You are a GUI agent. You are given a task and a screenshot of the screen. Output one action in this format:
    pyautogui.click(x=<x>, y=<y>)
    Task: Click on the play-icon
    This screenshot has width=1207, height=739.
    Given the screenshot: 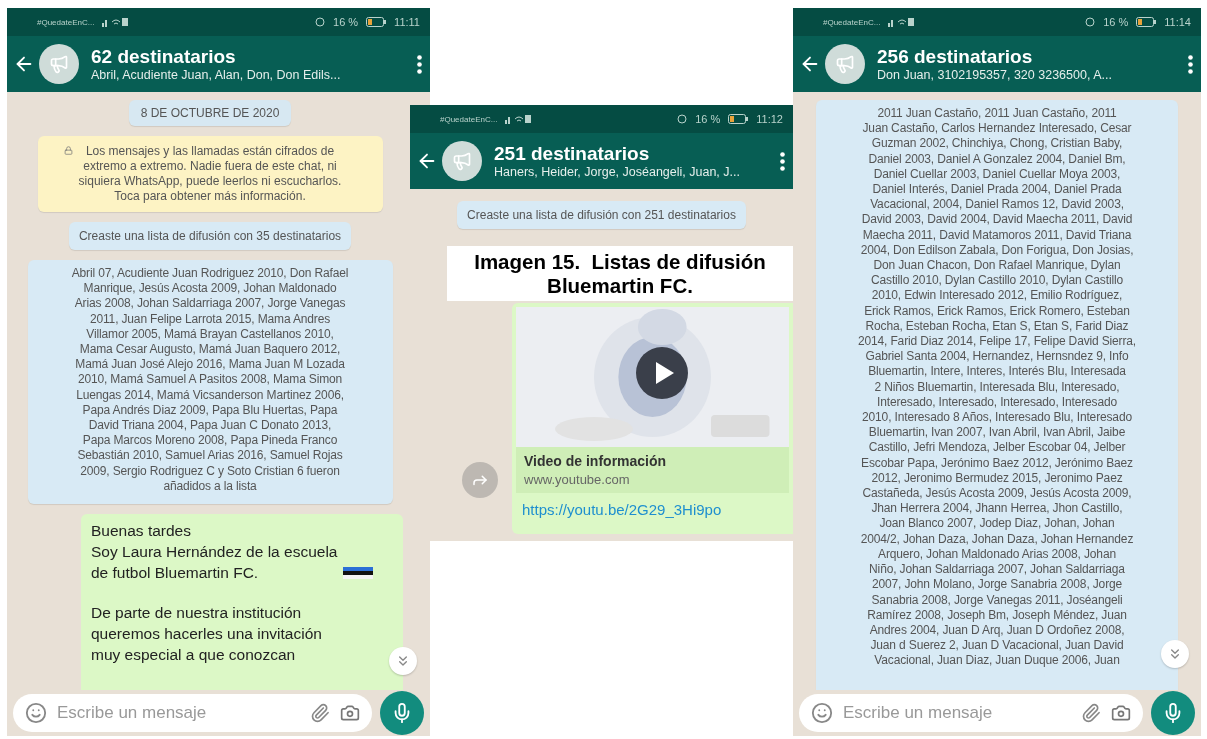 What is the action you would take?
    pyautogui.click(x=662, y=373)
    